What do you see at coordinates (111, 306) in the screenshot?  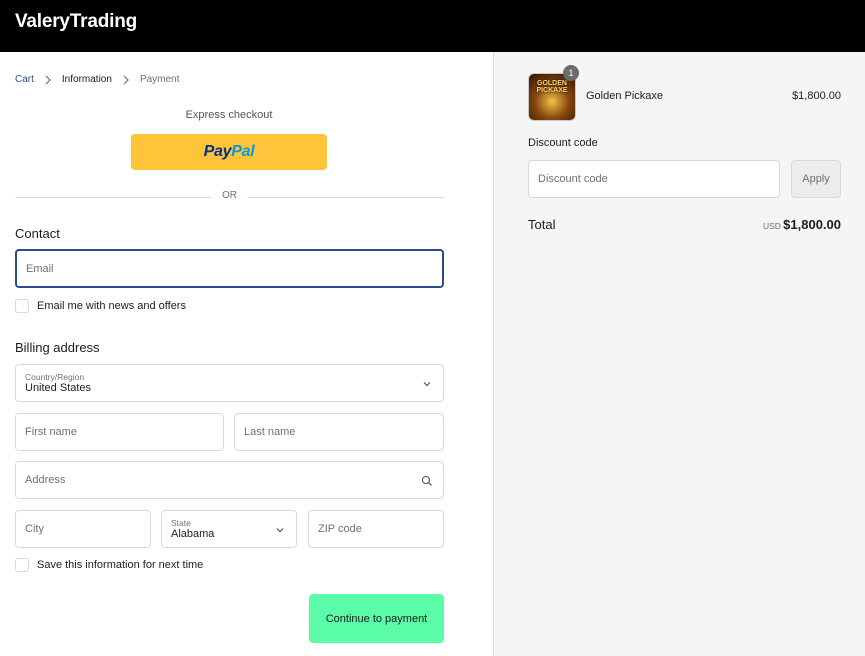 I see `newsletter-label: Email me with news and offers` at bounding box center [111, 306].